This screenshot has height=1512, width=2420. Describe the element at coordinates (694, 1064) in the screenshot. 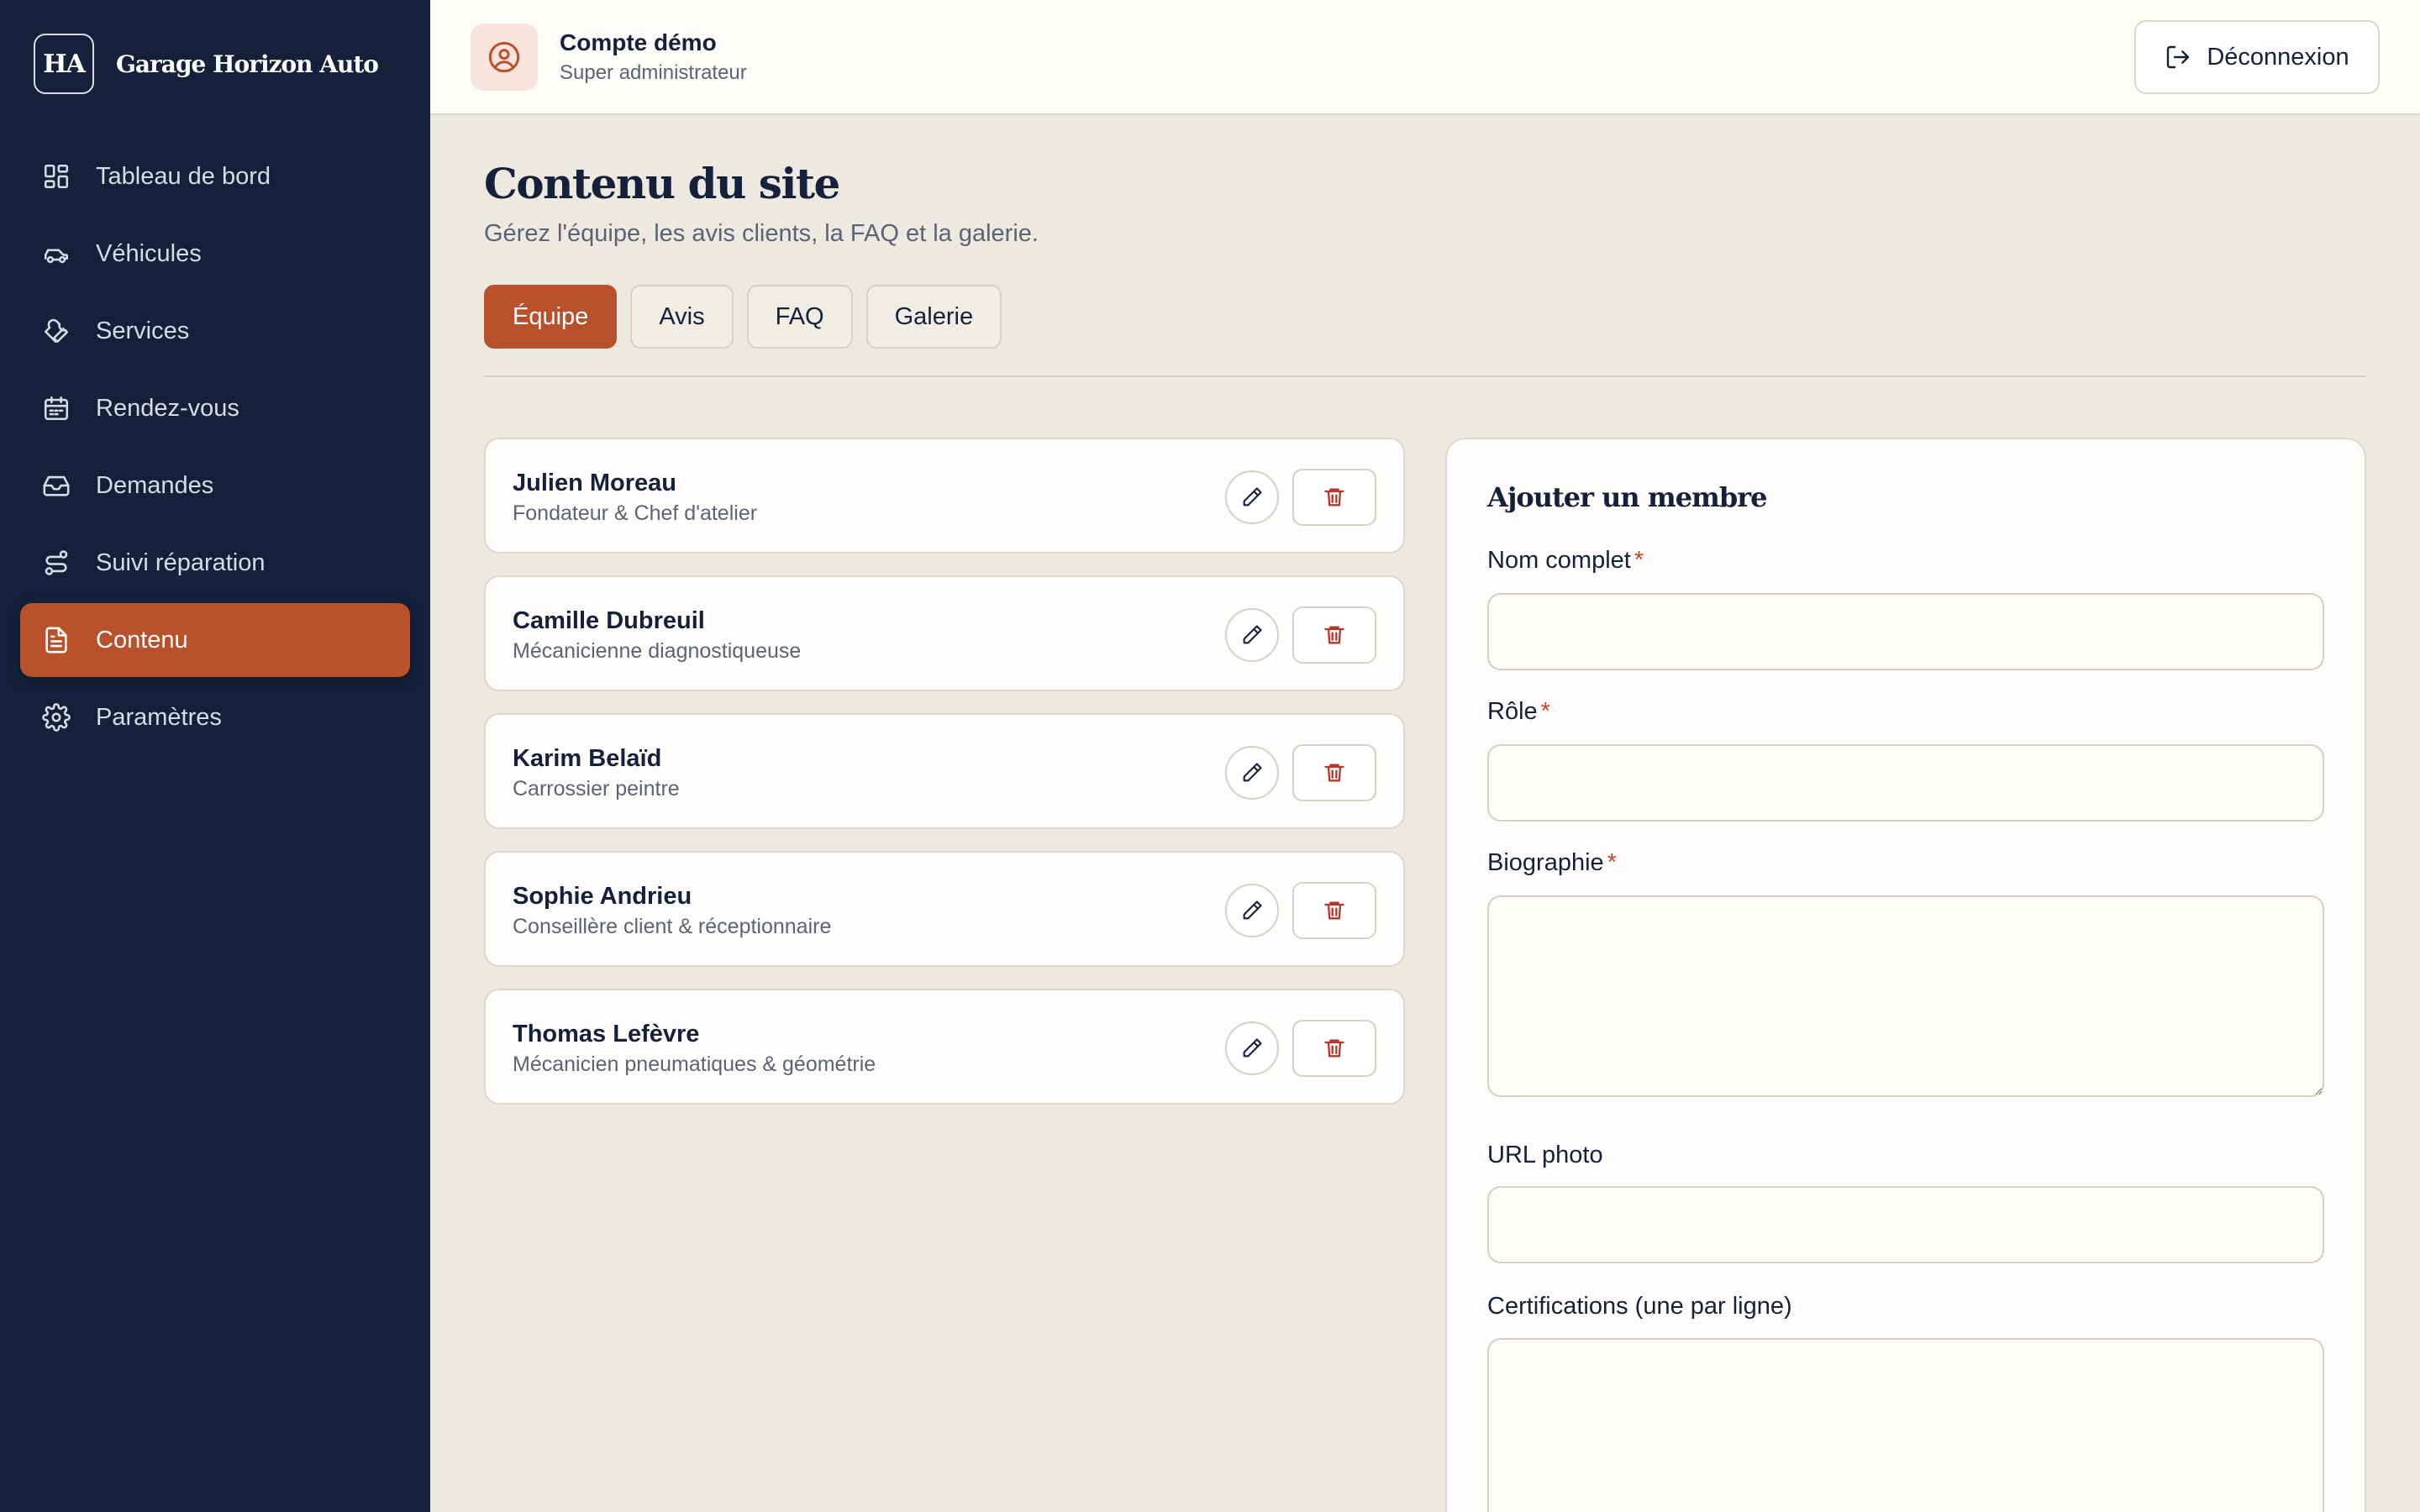

I see `member-role: Mécanicien pneumatiques & géométrie` at that location.